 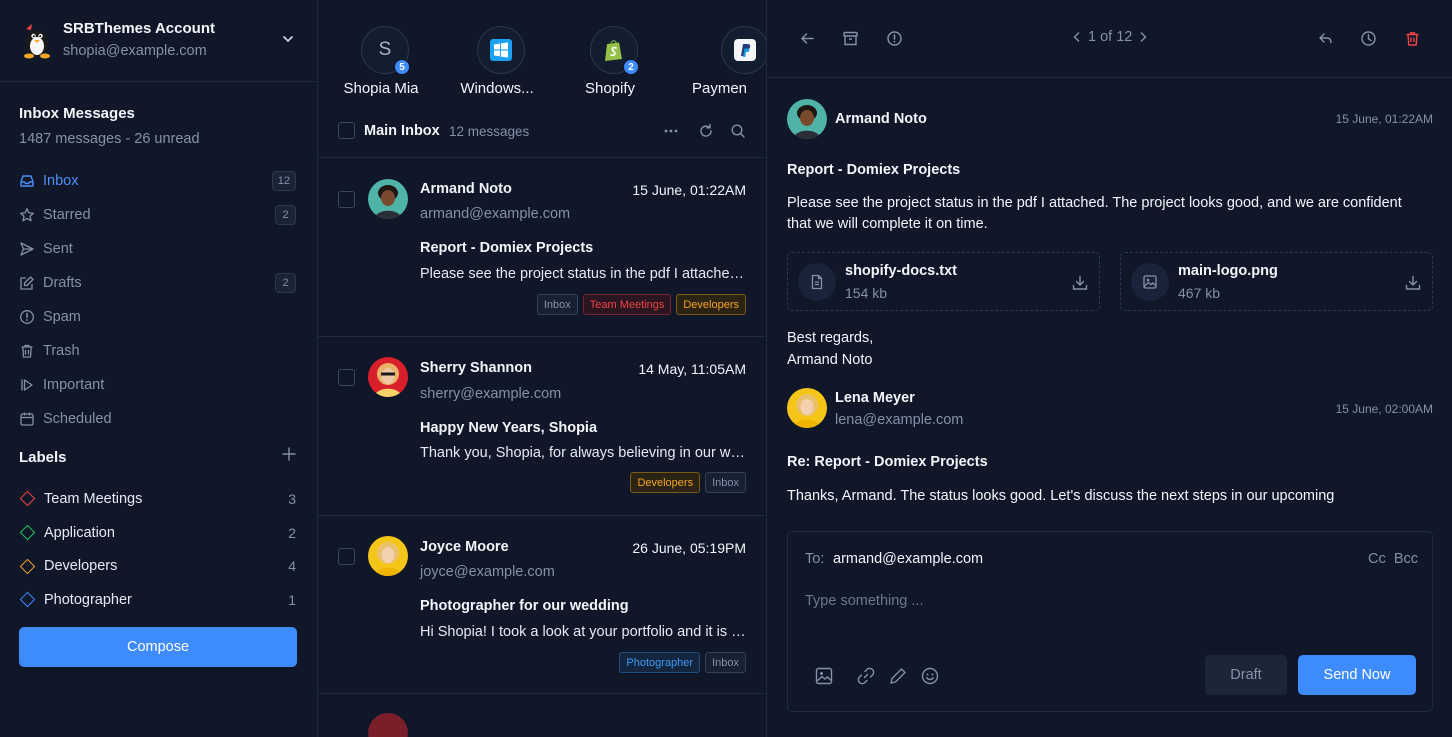 What do you see at coordinates (27, 385) in the screenshot?
I see `important-icon` at bounding box center [27, 385].